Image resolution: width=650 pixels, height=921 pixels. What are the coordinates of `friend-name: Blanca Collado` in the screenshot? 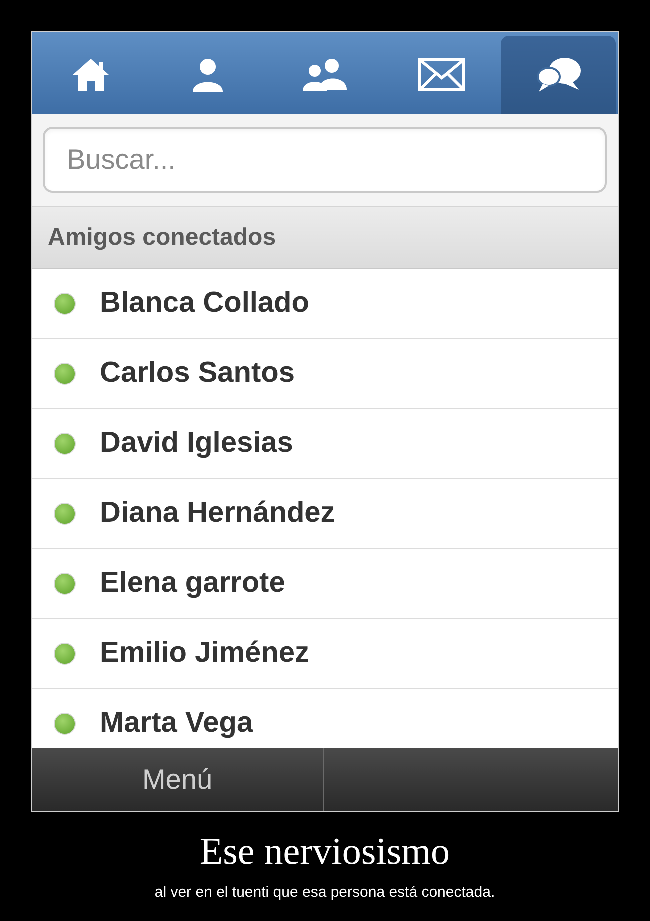 It's located at (205, 303).